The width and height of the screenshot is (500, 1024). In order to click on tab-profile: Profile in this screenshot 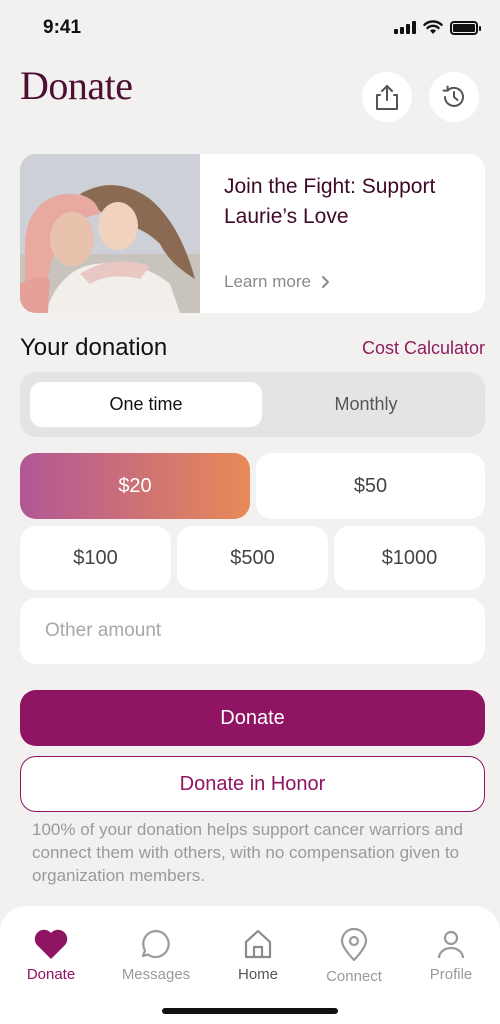, I will do `click(450, 955)`.